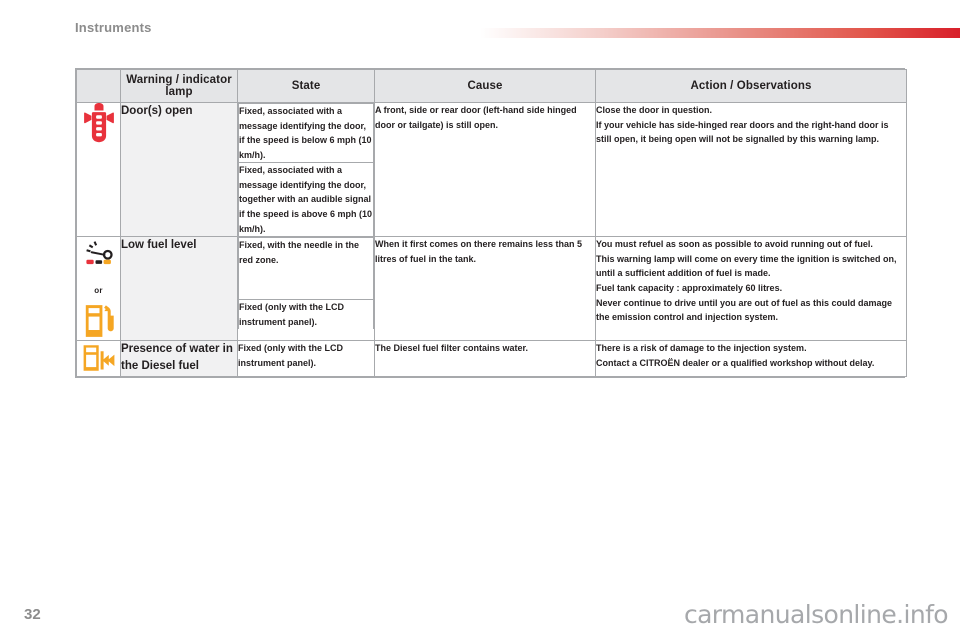 Image resolution: width=960 pixels, height=640 pixels. Describe the element at coordinates (654, 110) in the screenshot. I see `action-text: Close the door in question.` at that location.